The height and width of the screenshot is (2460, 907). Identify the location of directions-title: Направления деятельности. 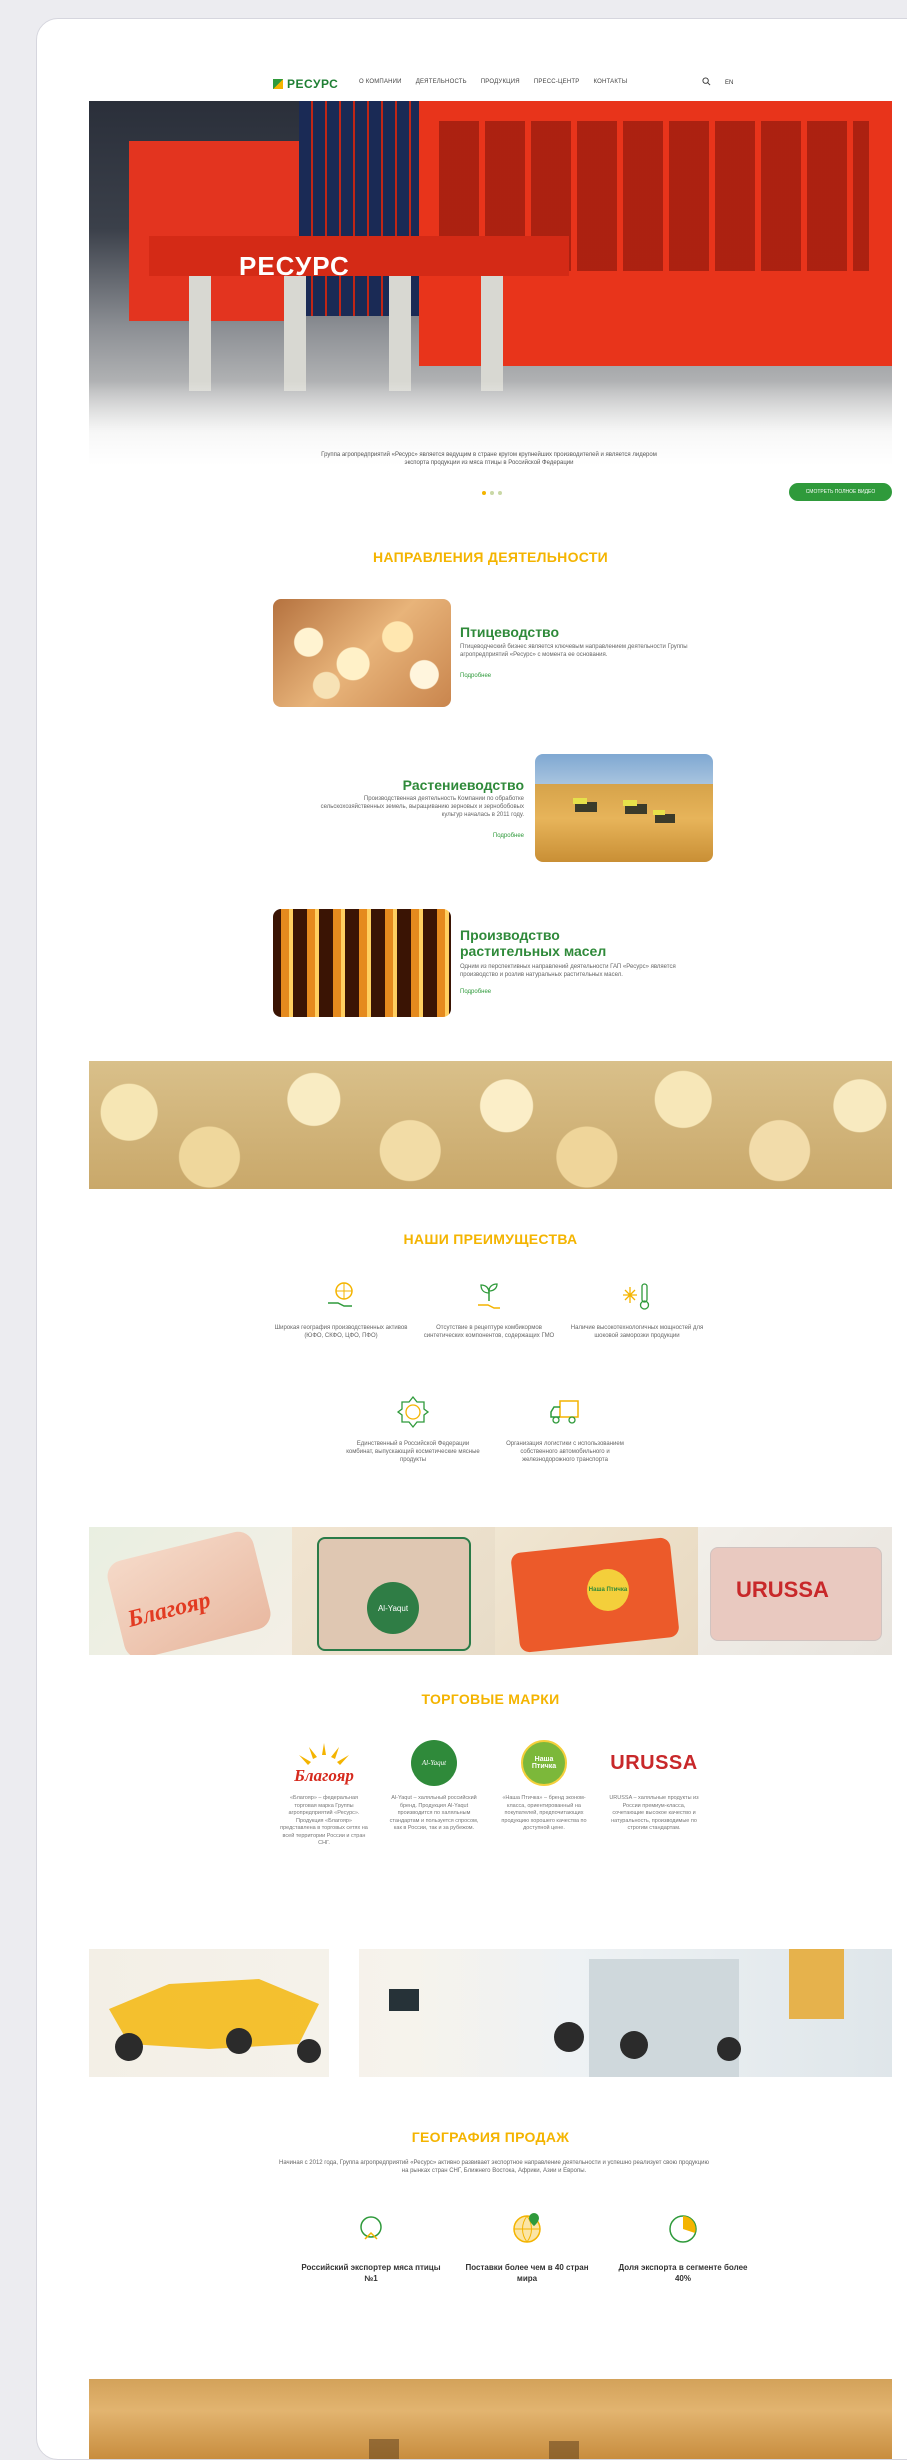
(490, 557).